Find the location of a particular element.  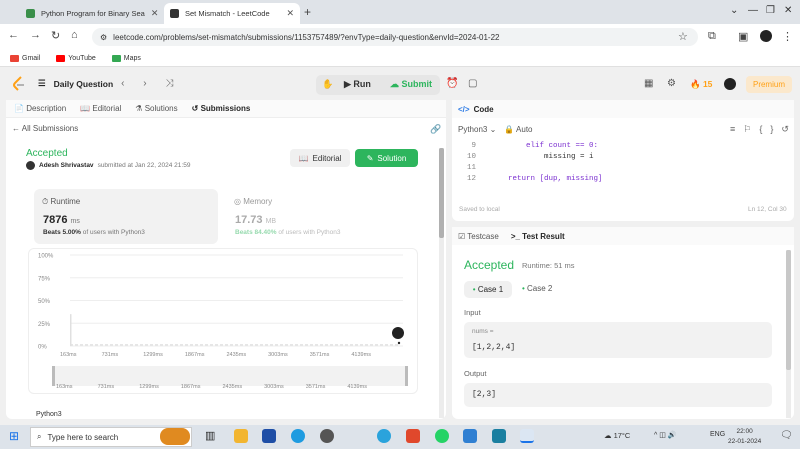

reload-icon: ↻ is located at coordinates (55, 35).